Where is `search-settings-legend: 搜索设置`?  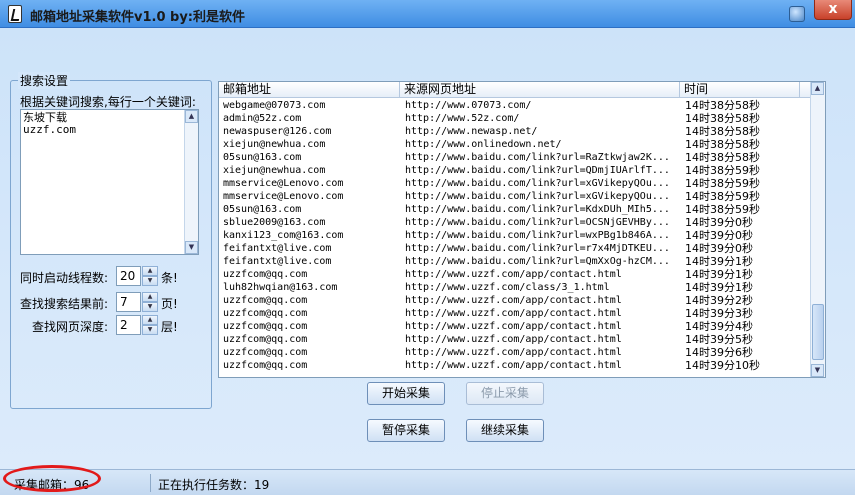
search-settings-legend: 搜索设置 is located at coordinates (44, 80).